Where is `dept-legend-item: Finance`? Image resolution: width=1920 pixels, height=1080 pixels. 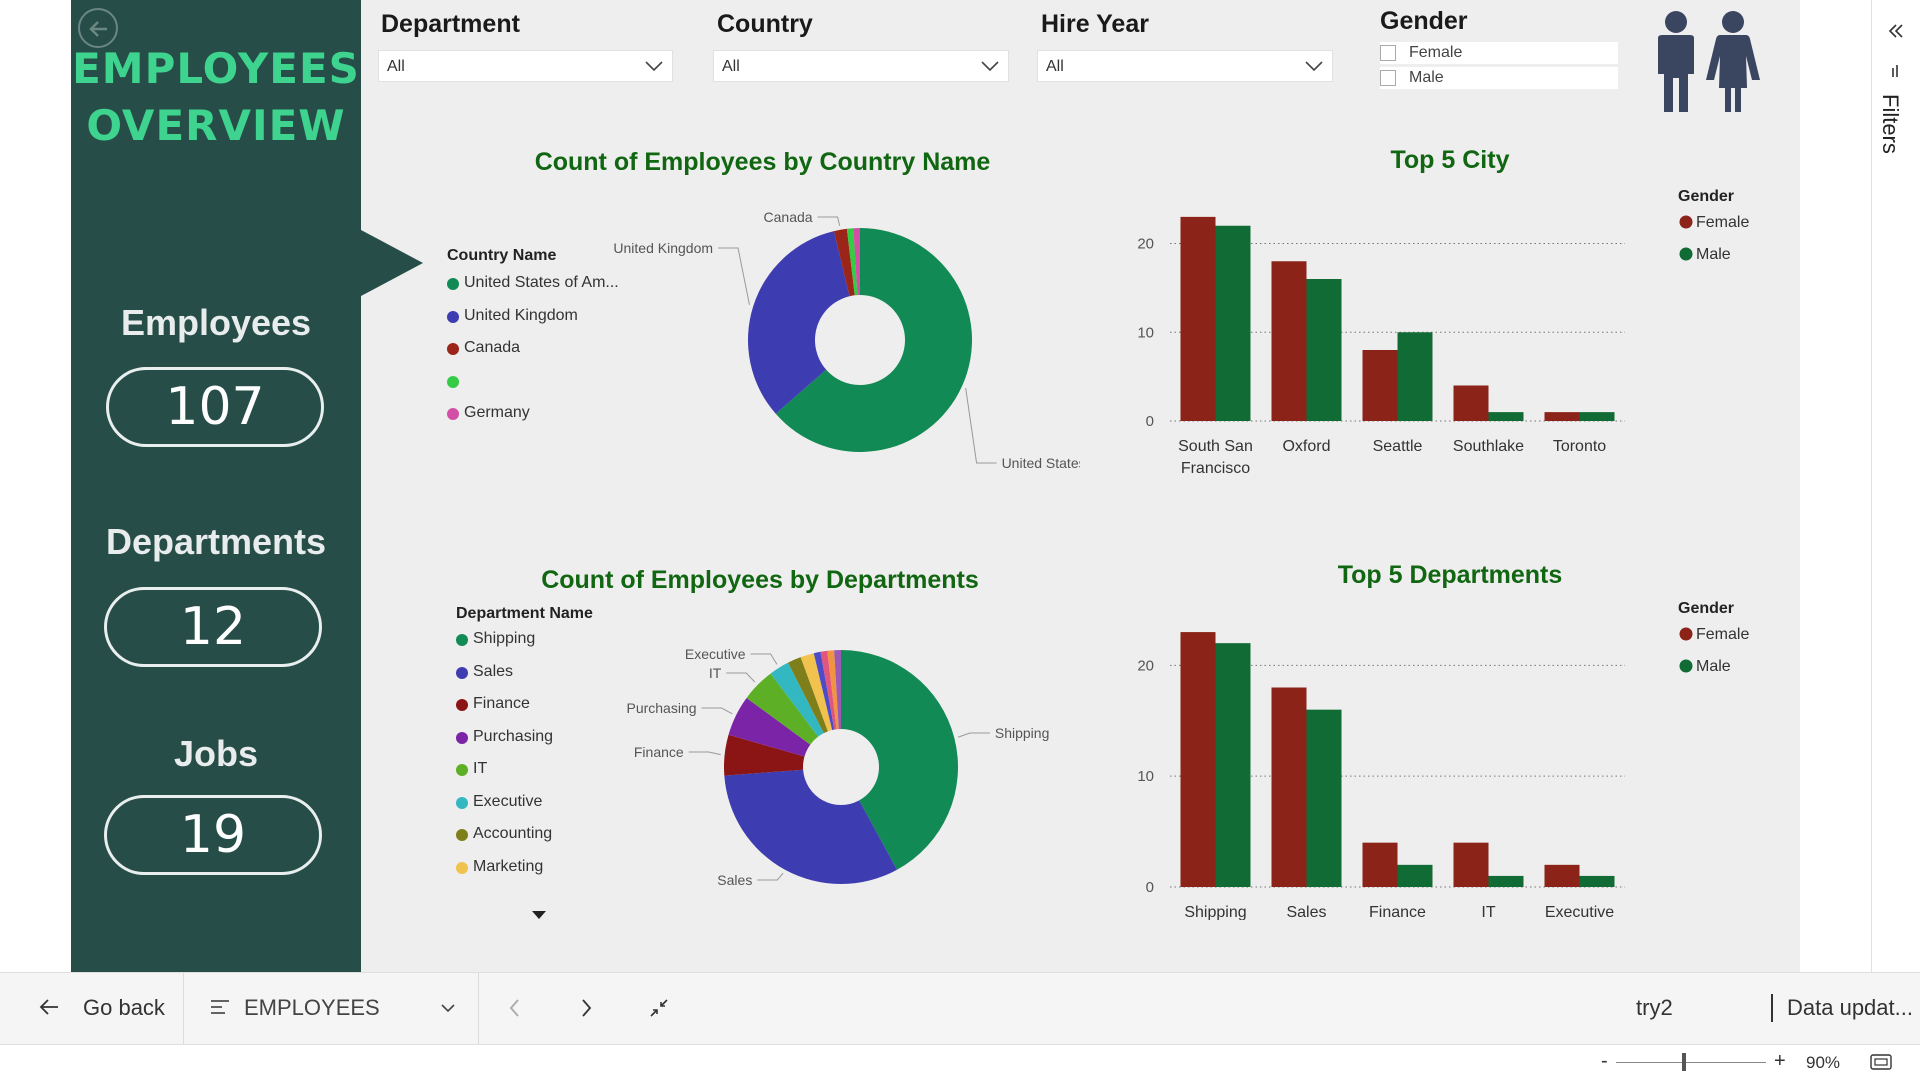
dept-legend-item: Finance is located at coordinates (493, 704).